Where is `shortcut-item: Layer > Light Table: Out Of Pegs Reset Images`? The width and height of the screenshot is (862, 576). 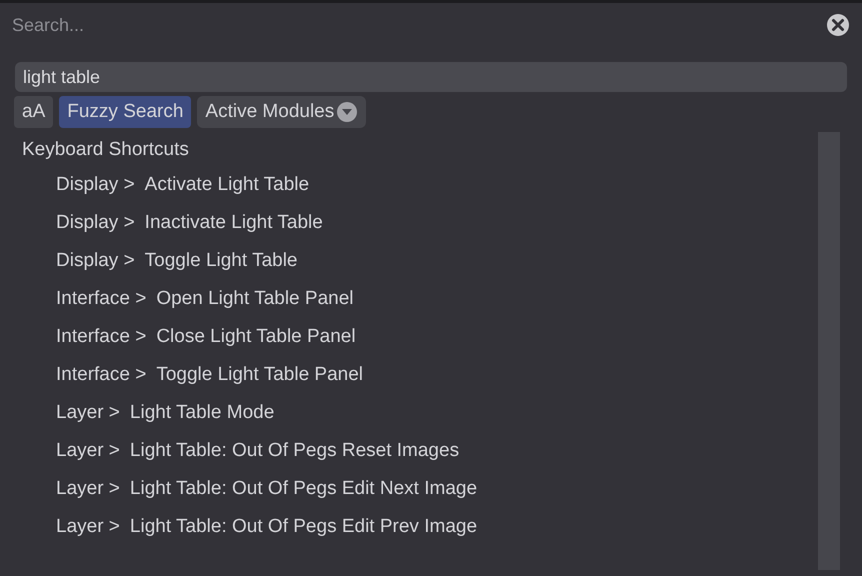
shortcut-item: Layer > Light Table: Out Of Pegs Reset Images is located at coordinates (258, 451).